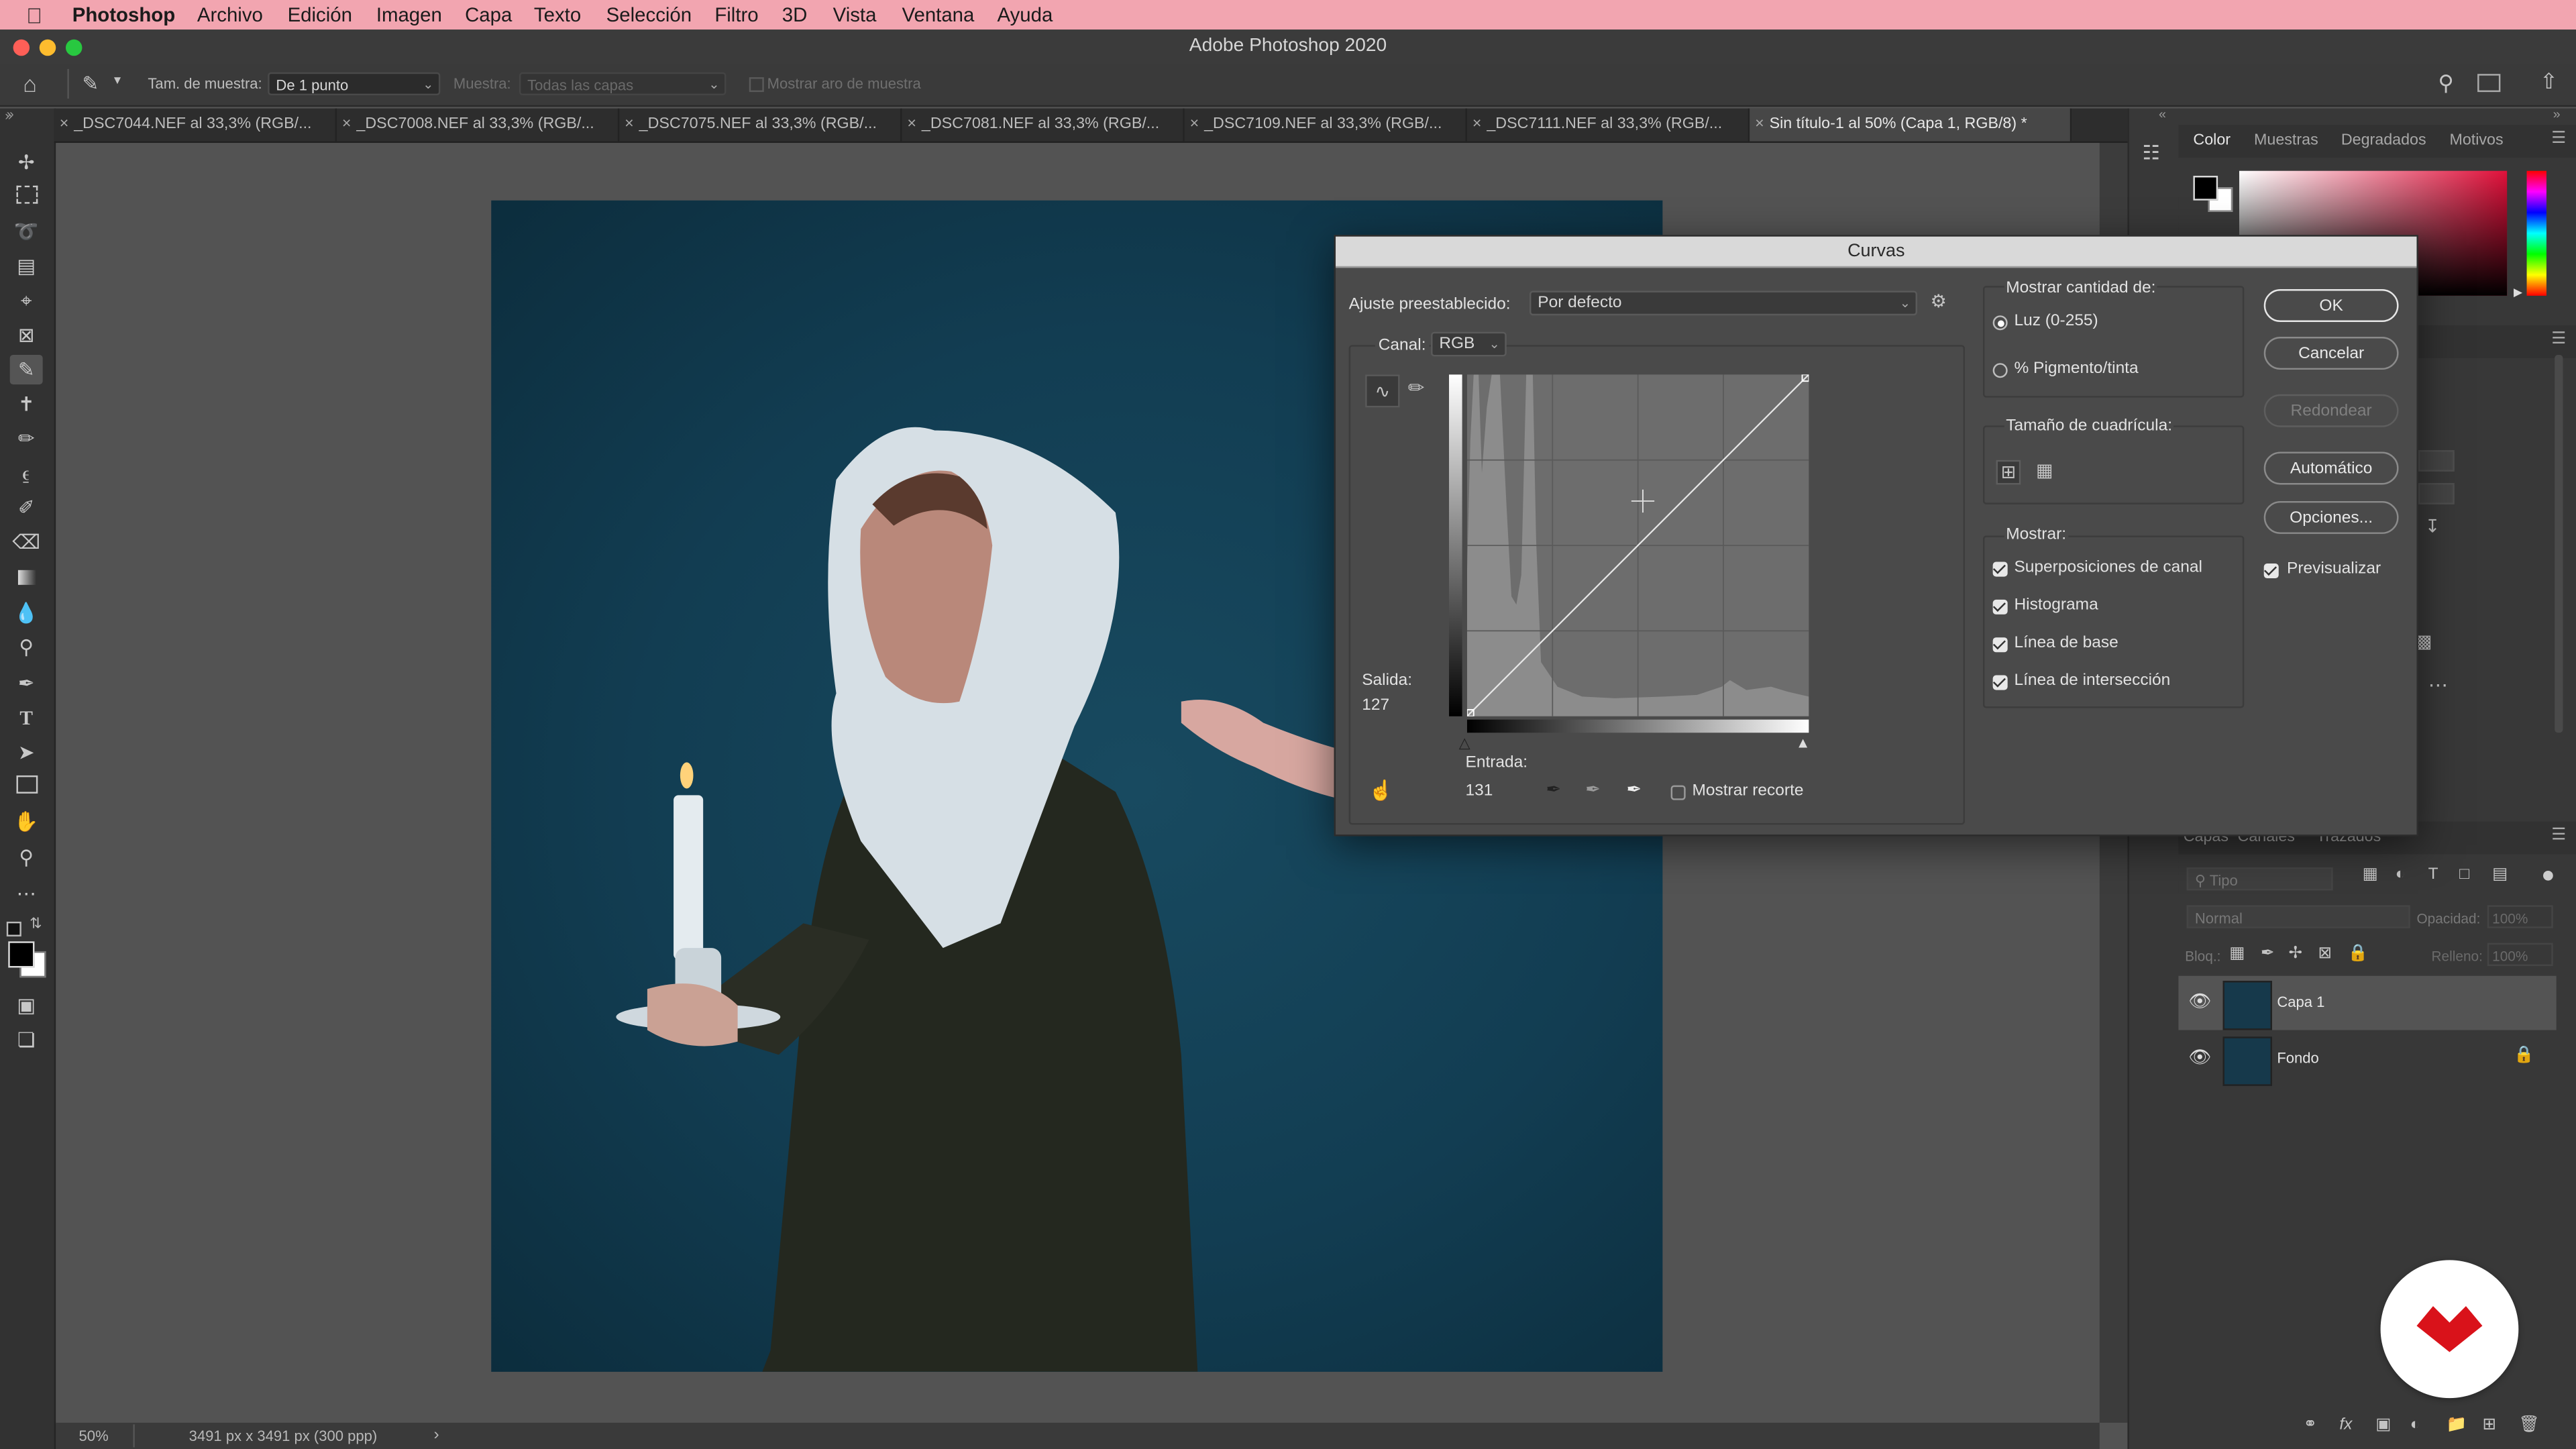 The width and height of the screenshot is (2576, 1449). I want to click on menu-edicion: Edición, so click(320, 14).